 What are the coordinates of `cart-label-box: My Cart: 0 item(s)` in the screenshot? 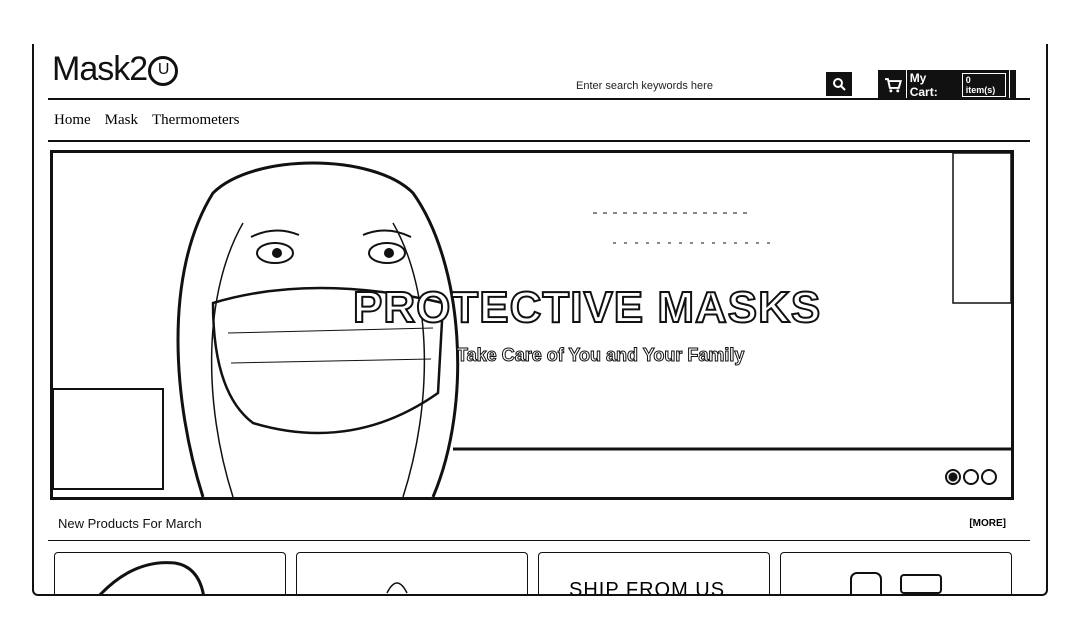 It's located at (957, 85).